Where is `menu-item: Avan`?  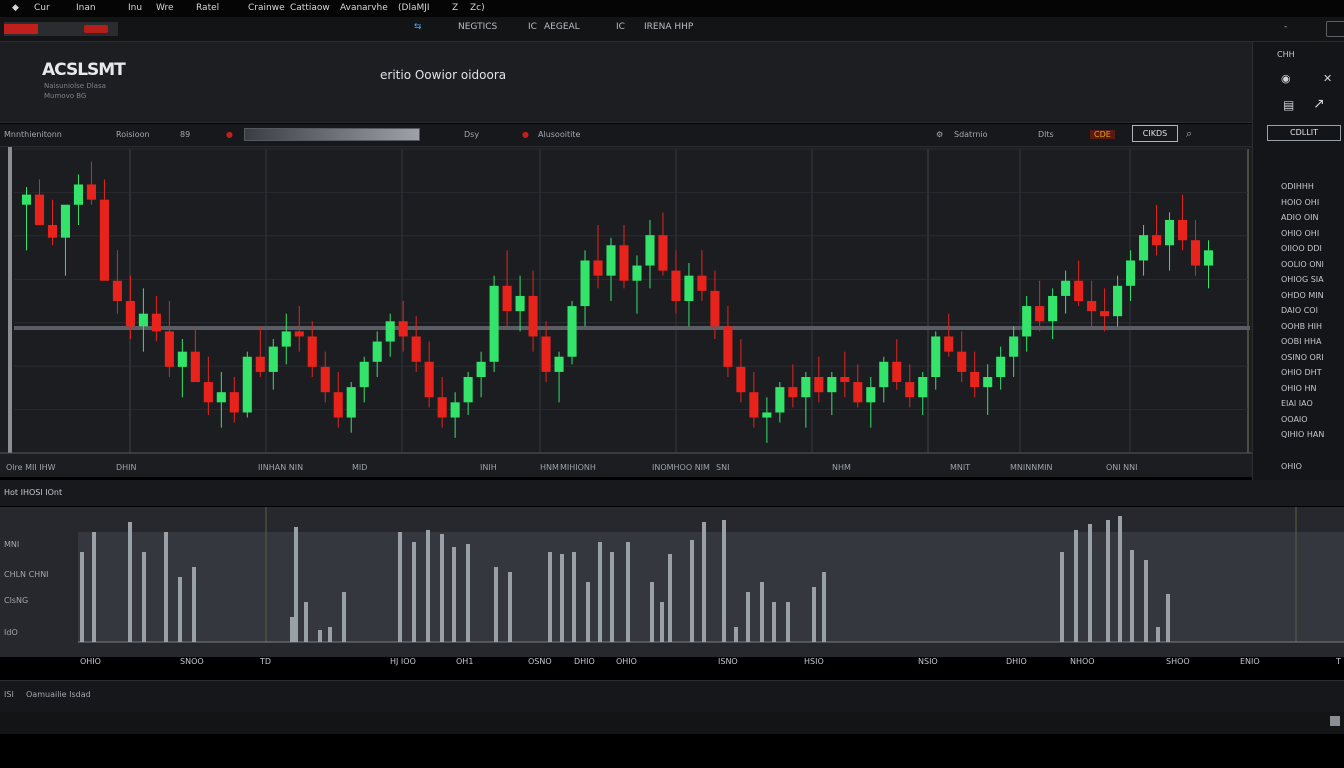
menu-item: Avan is located at coordinates (351, 8).